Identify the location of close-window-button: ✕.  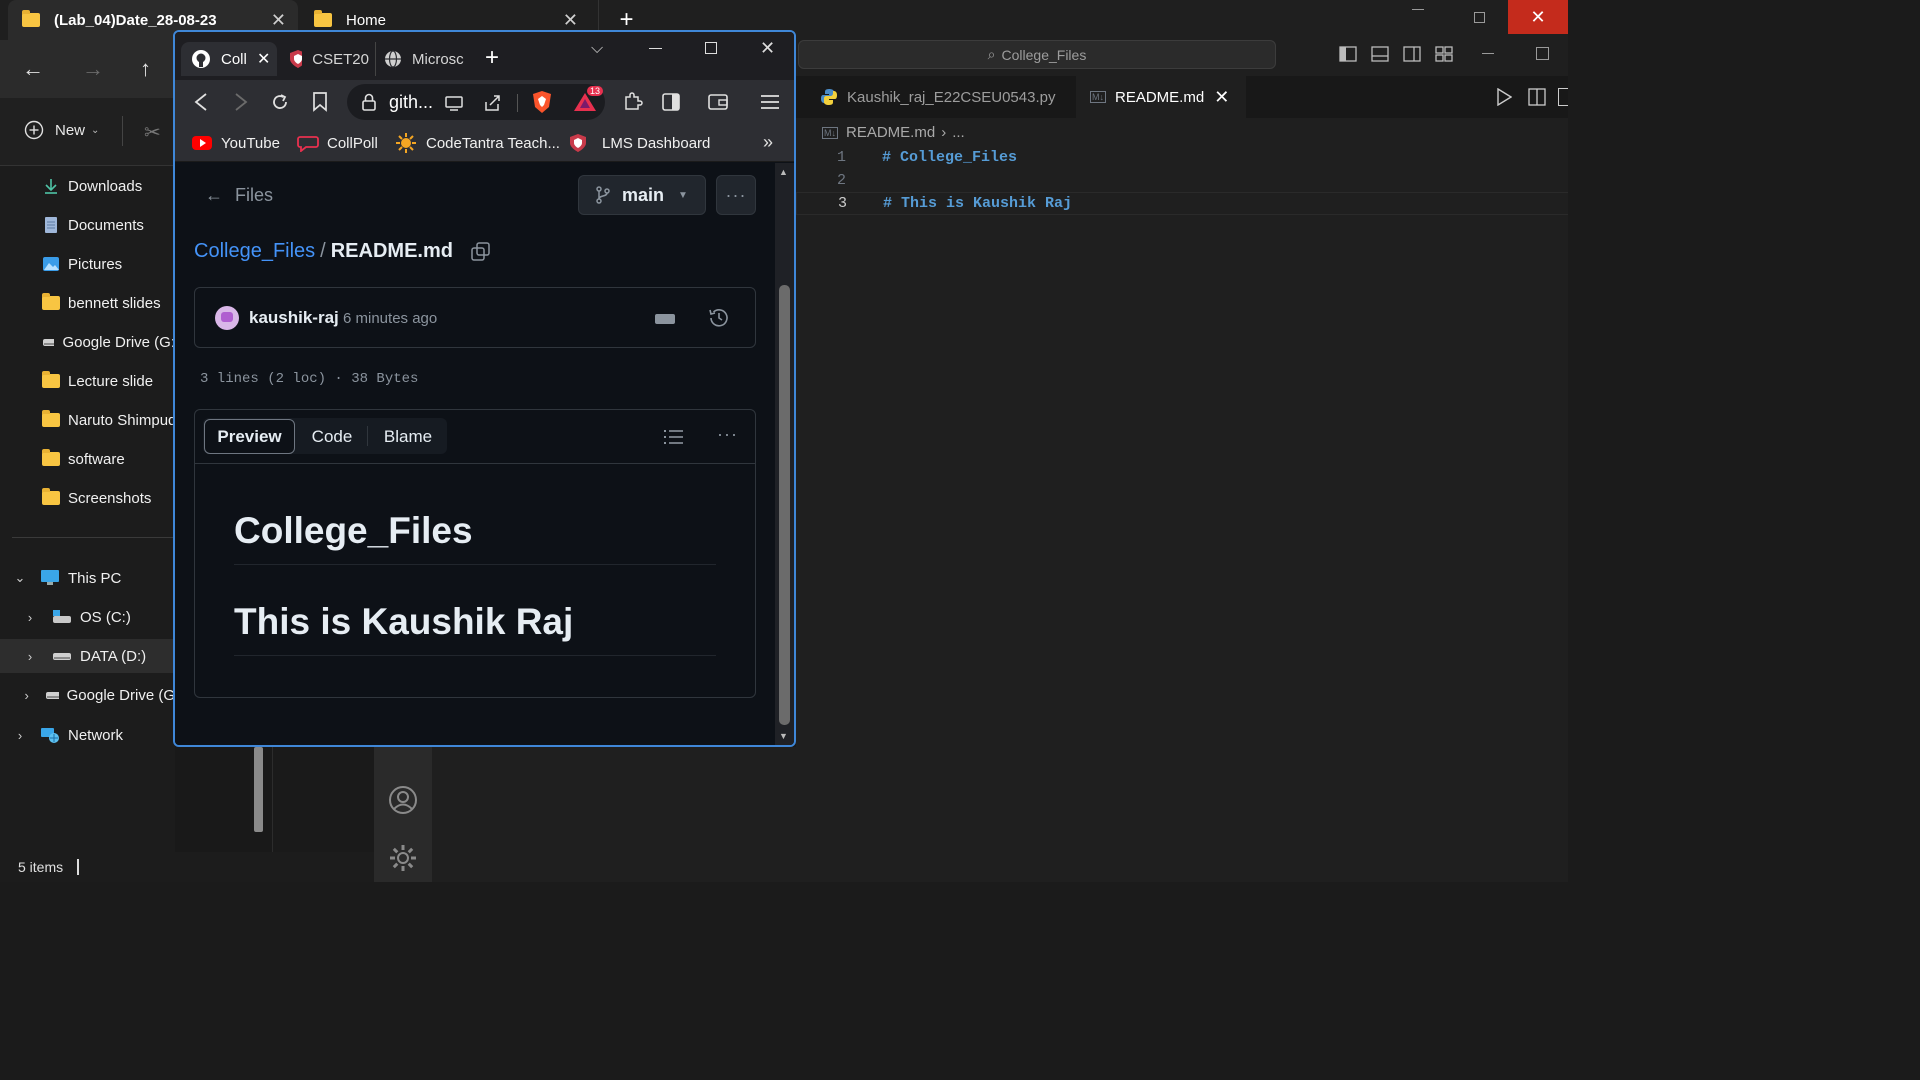
(1538, 17).